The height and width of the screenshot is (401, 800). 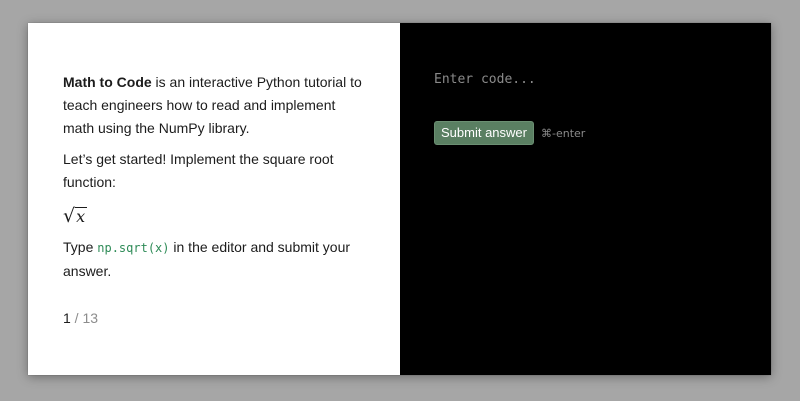 What do you see at coordinates (216, 214) in the screenshot?
I see `formula: √ x` at bounding box center [216, 214].